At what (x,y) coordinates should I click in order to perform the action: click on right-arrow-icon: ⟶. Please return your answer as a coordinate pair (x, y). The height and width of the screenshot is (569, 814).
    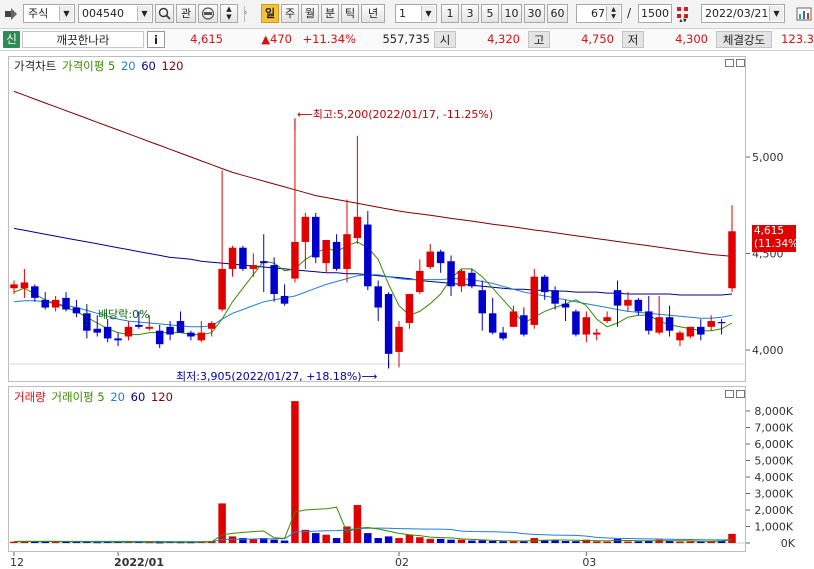
    Looking at the image, I should click on (369, 376).